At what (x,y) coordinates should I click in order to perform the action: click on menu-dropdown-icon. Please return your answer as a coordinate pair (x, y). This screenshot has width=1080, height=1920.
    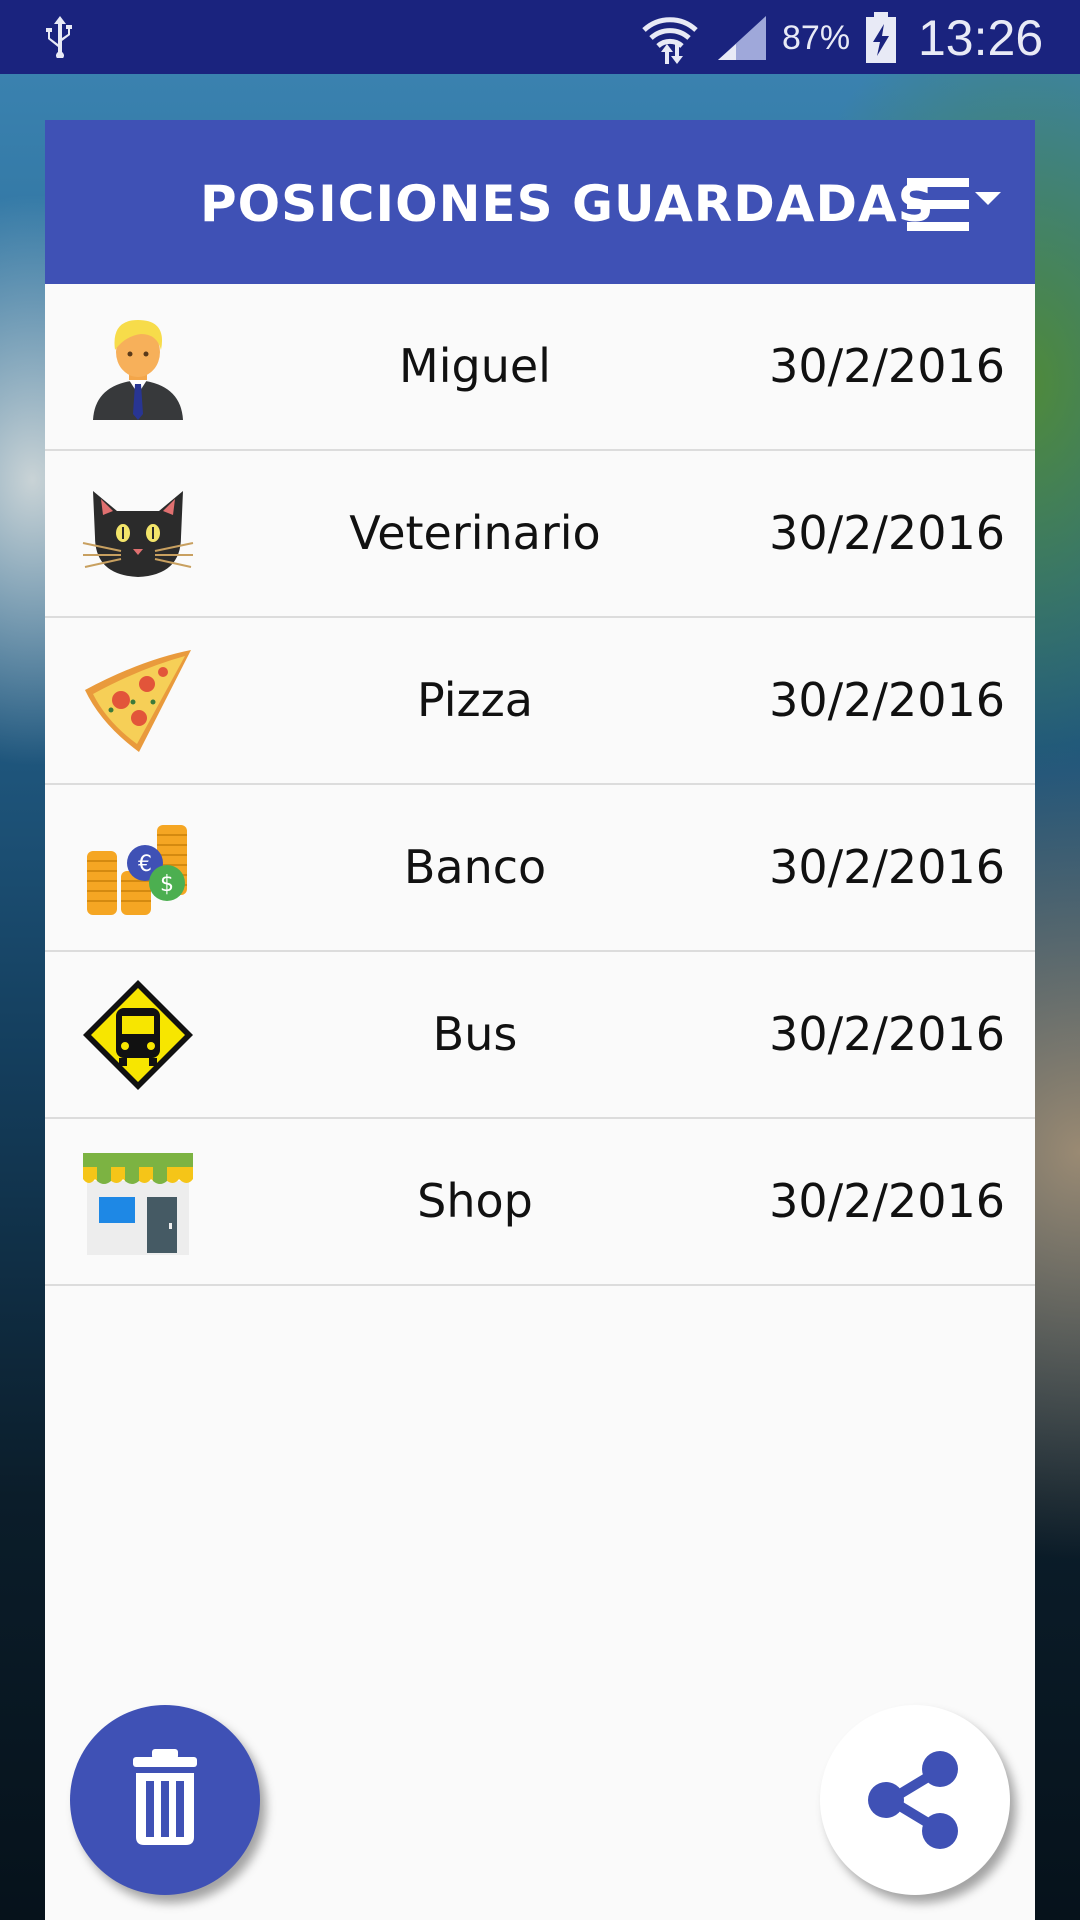
    Looking at the image, I should click on (954, 204).